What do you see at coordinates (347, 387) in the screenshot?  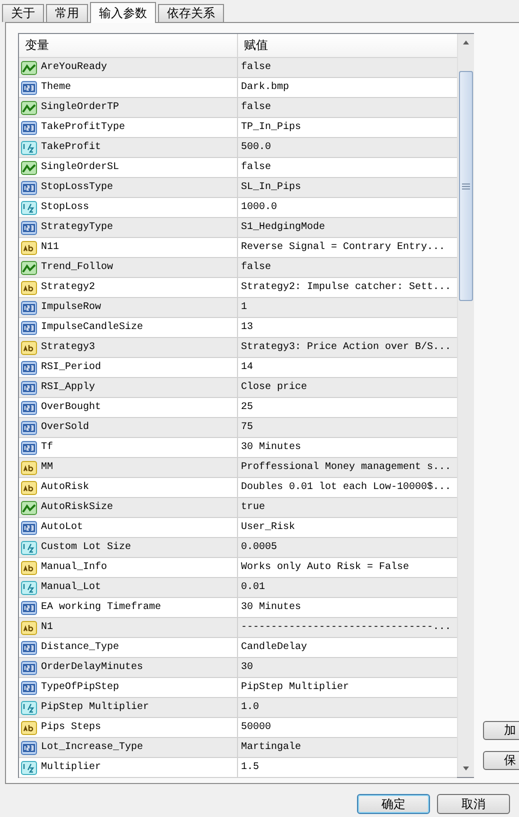 I see `value-cell: Close price` at bounding box center [347, 387].